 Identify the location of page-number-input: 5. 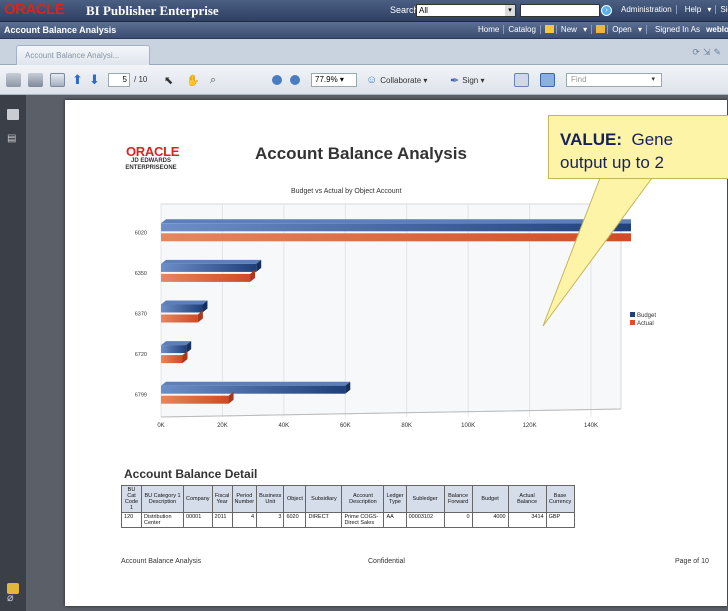
(119, 80).